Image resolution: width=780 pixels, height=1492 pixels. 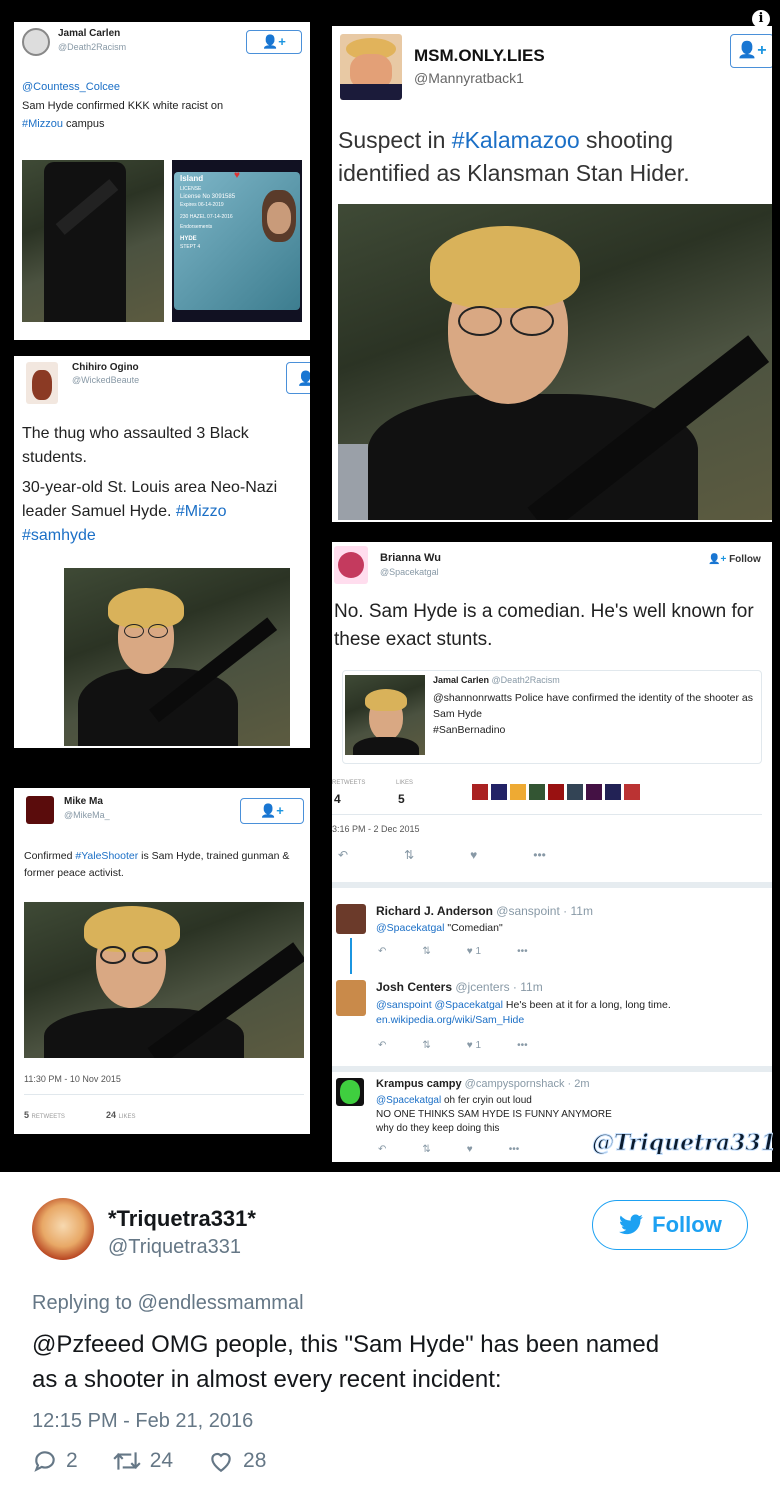 I want to click on tweet-actions: 2 24 28, so click(x=149, y=1461).